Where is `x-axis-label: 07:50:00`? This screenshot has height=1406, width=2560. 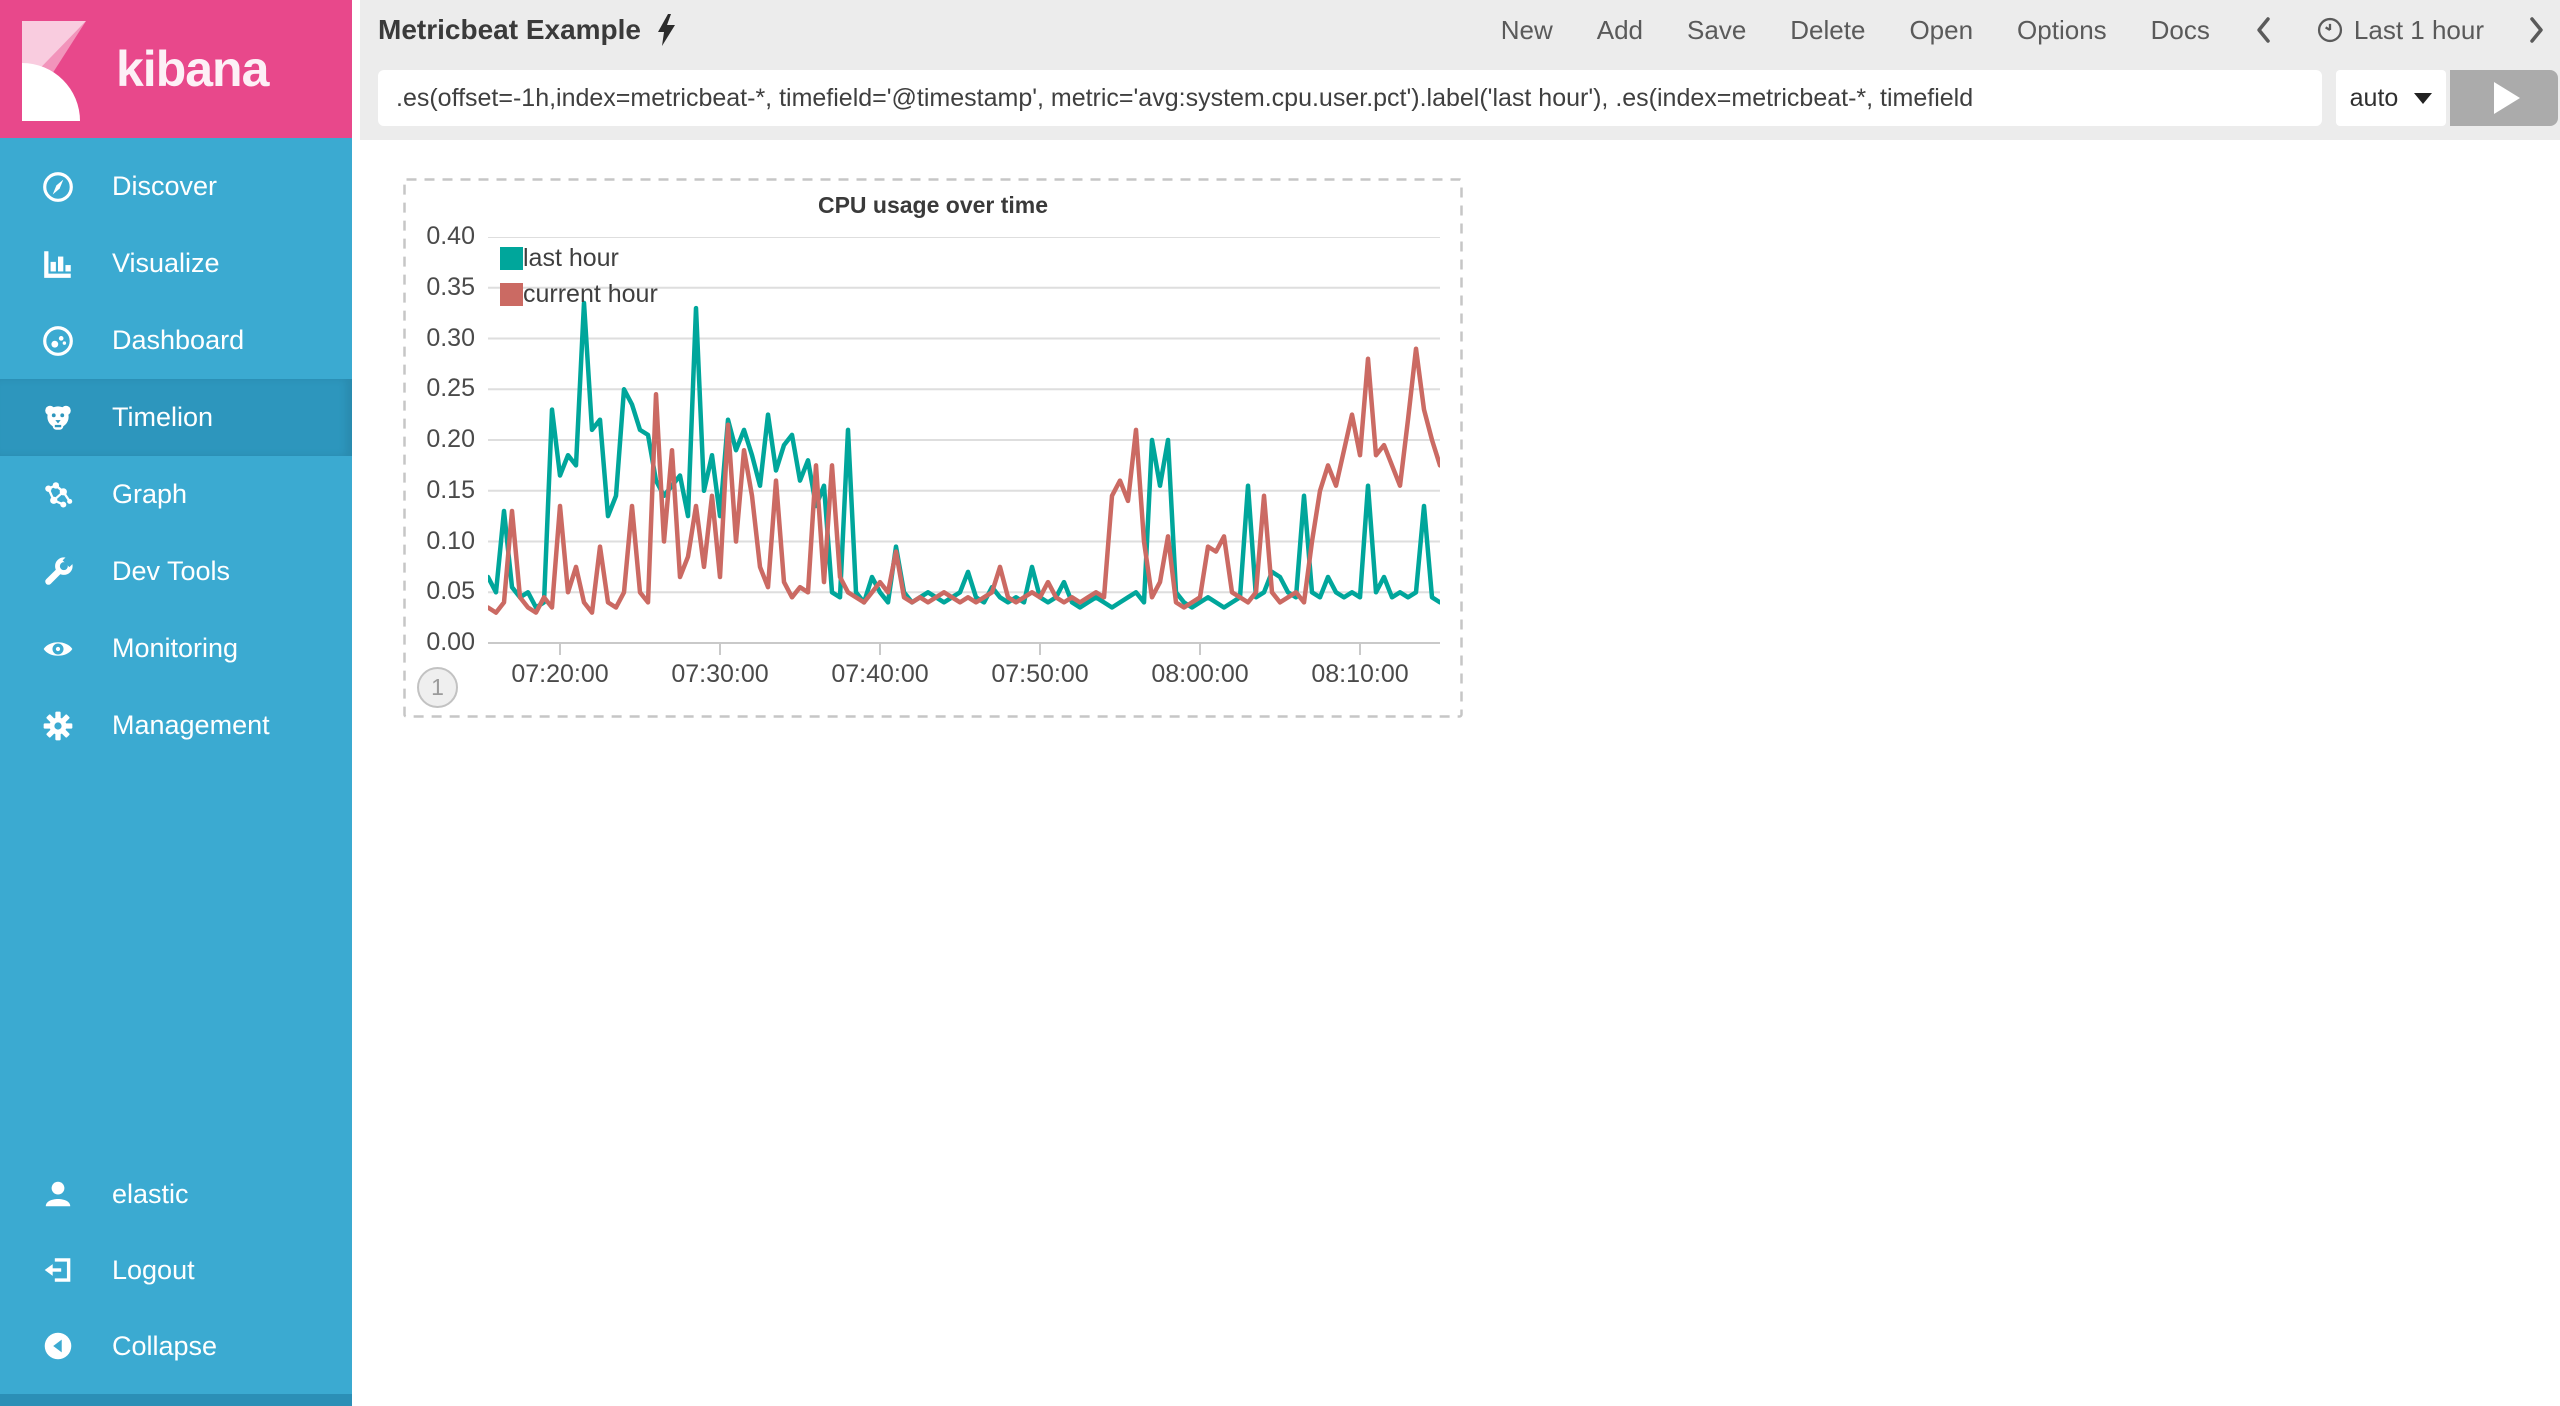
x-axis-label: 07:50:00 is located at coordinates (1040, 674).